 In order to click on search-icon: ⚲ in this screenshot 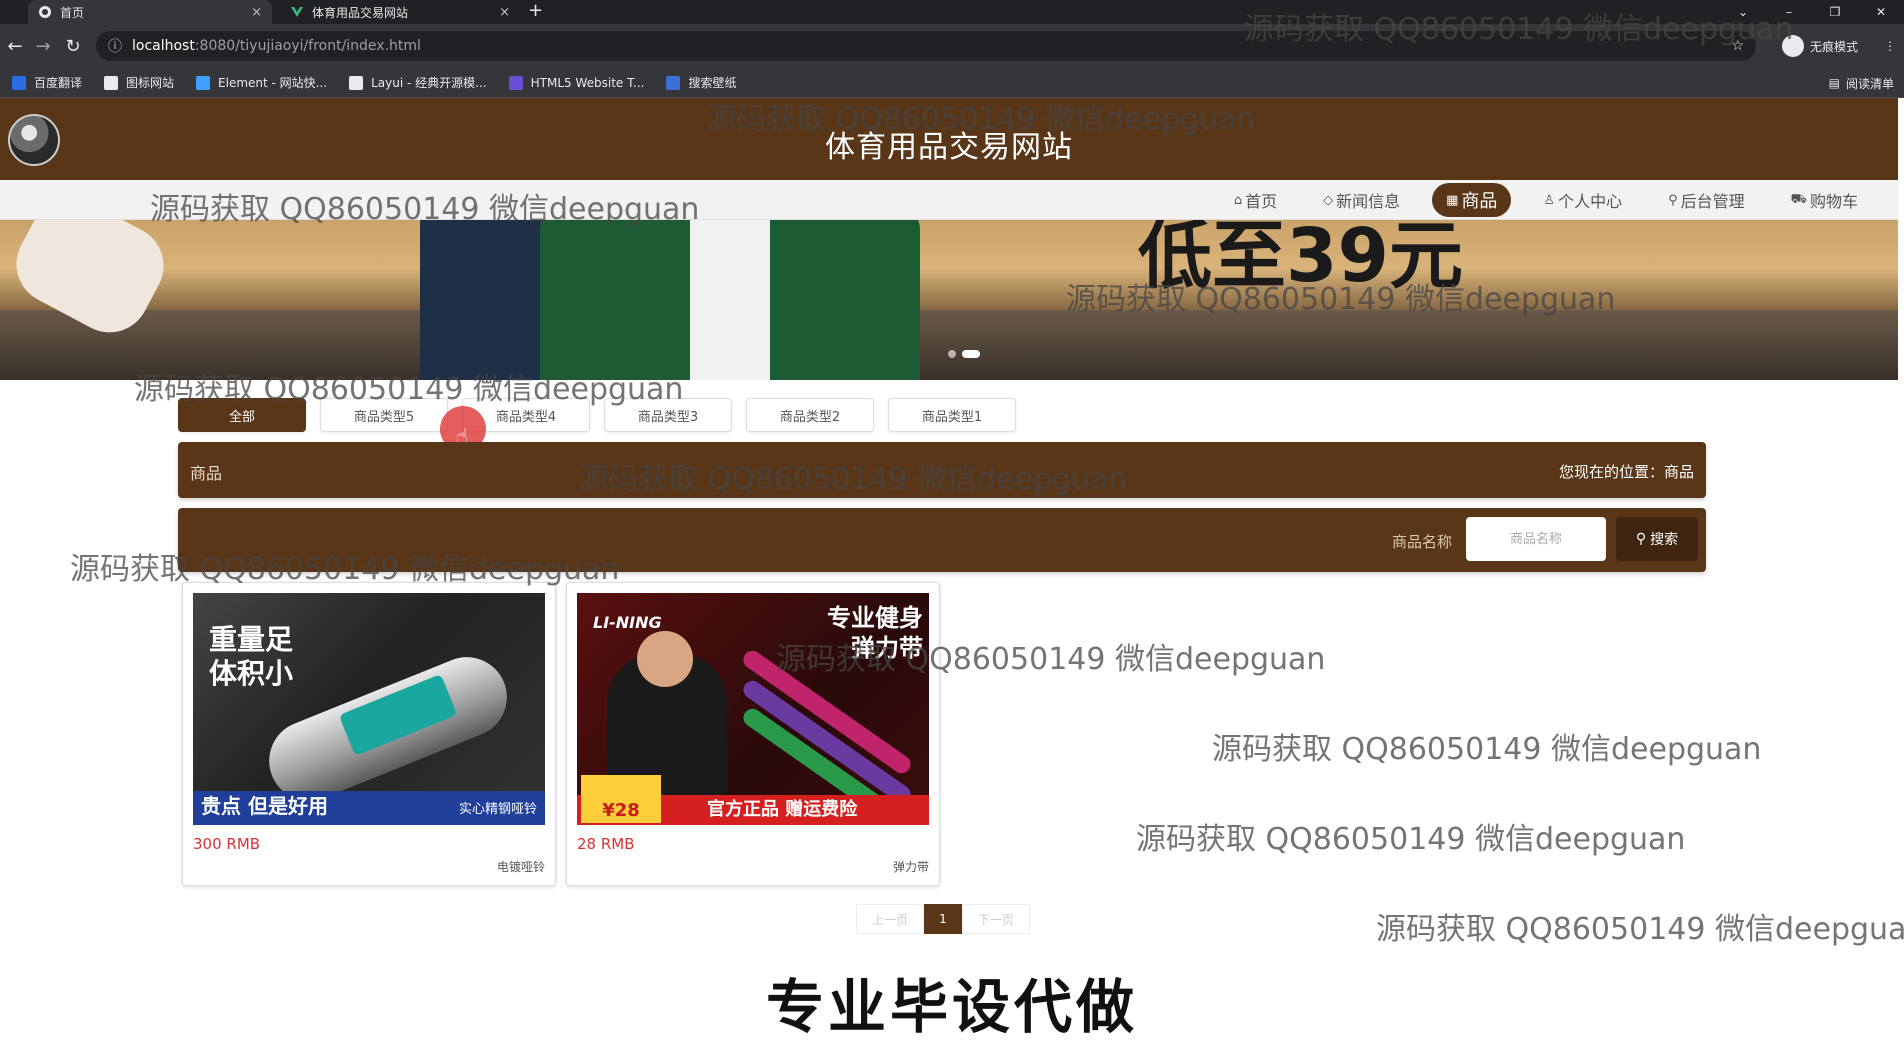, I will do `click(1641, 539)`.